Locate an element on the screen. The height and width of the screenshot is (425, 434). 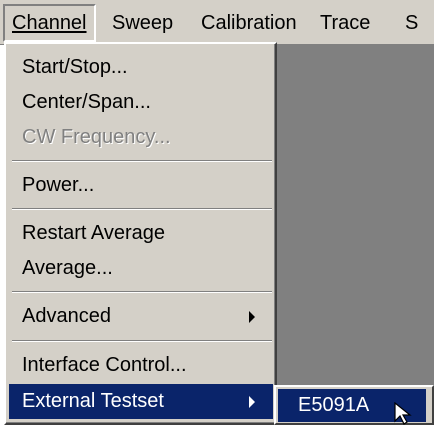
menu-label-trace: Trace is located at coordinates (345, 23).